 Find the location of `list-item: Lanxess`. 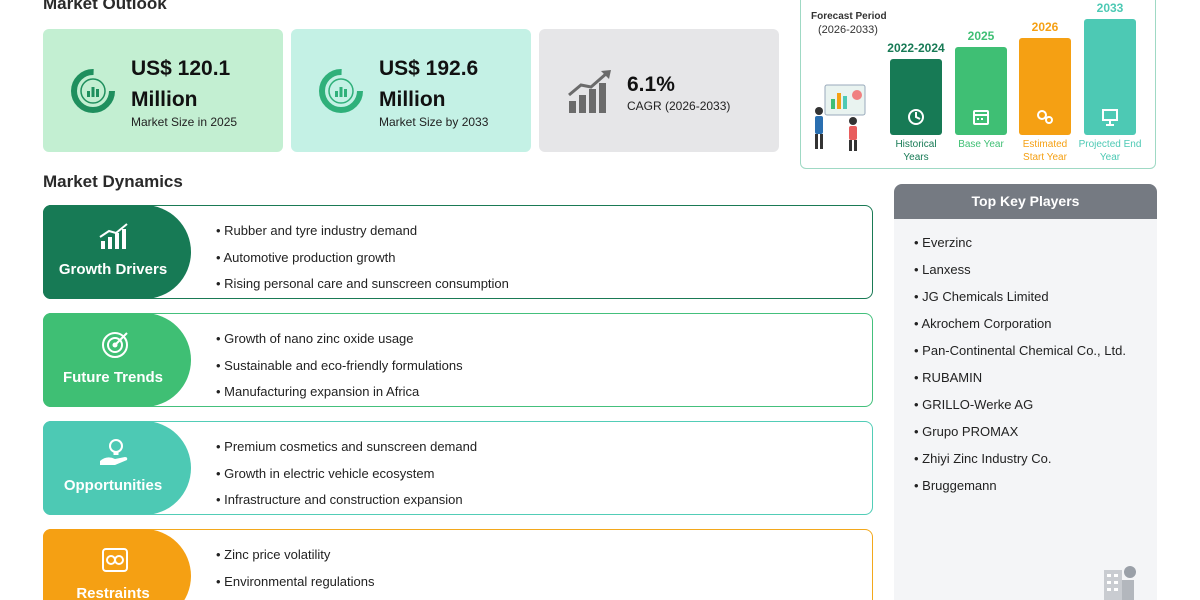

list-item: Lanxess is located at coordinates (1020, 269).